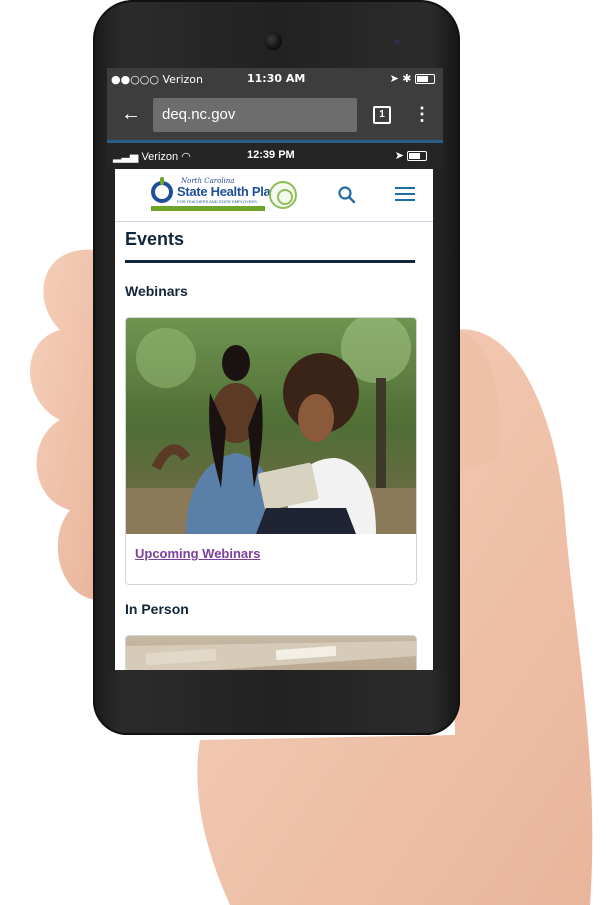 The width and height of the screenshot is (606, 905). I want to click on tab-switcher-button: 1, so click(382, 115).